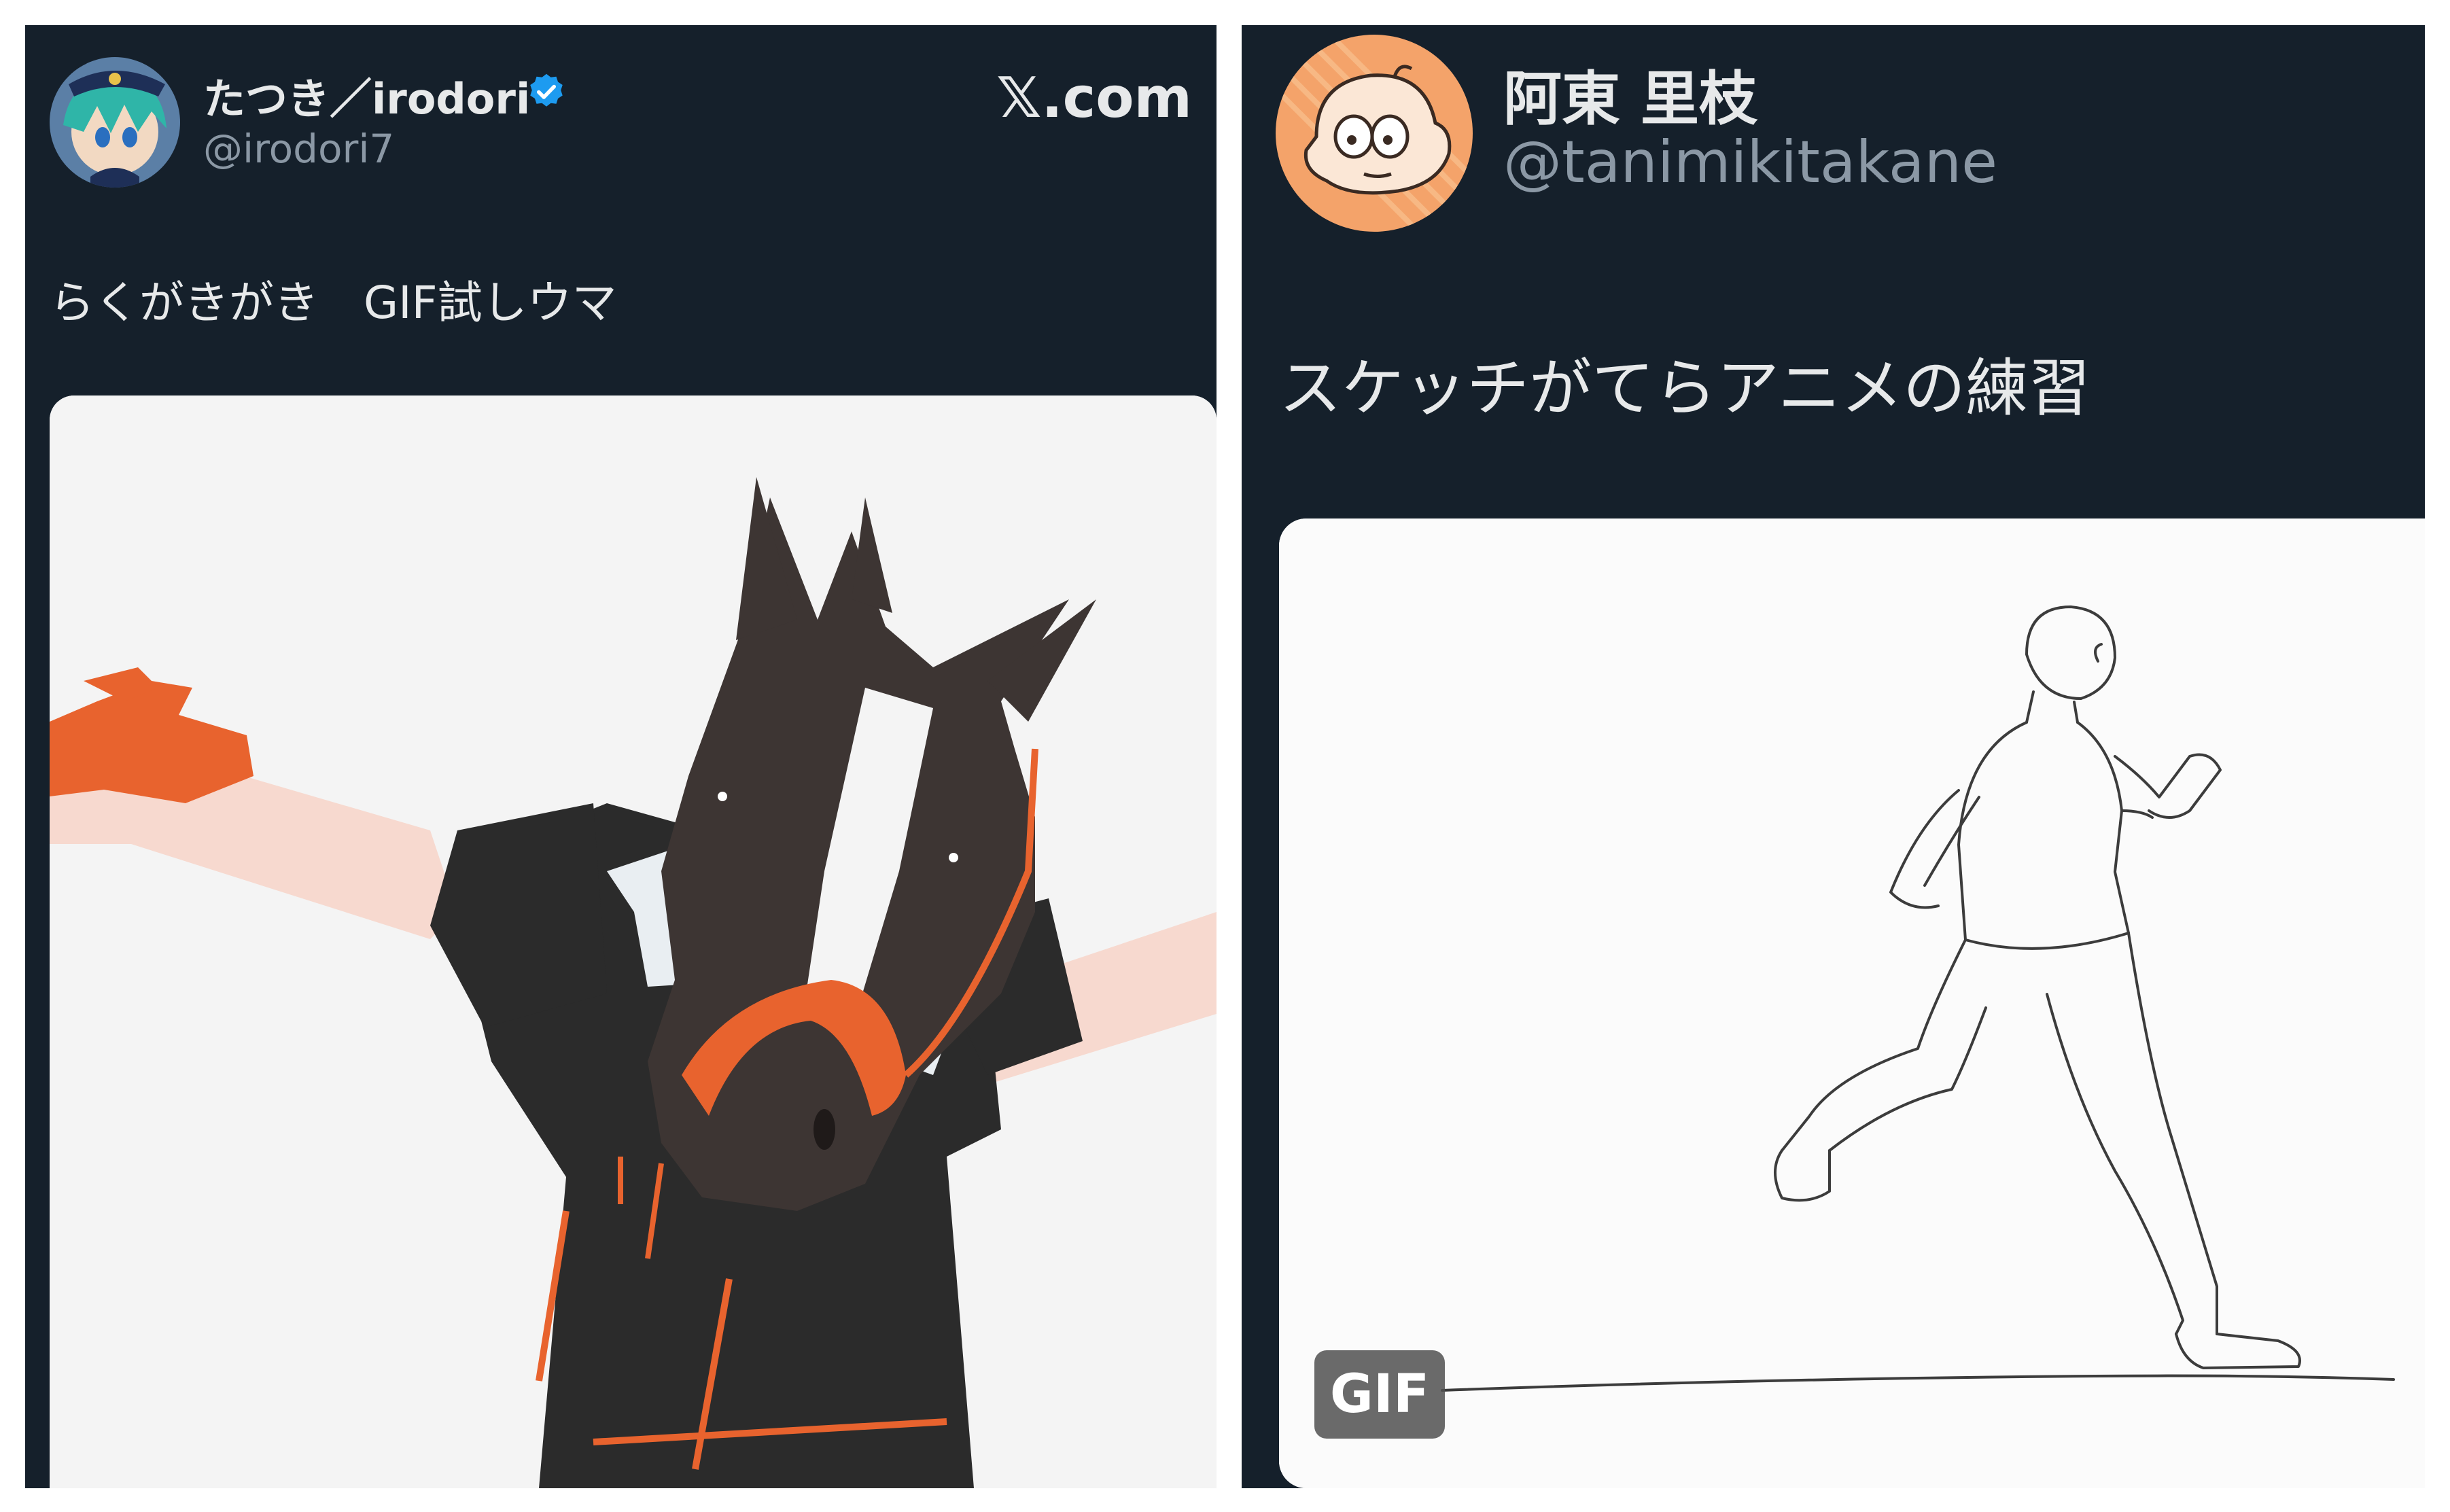 The height and width of the screenshot is (1512, 2450). What do you see at coordinates (1380, 1395) in the screenshot?
I see `gif-badge: GIF` at bounding box center [1380, 1395].